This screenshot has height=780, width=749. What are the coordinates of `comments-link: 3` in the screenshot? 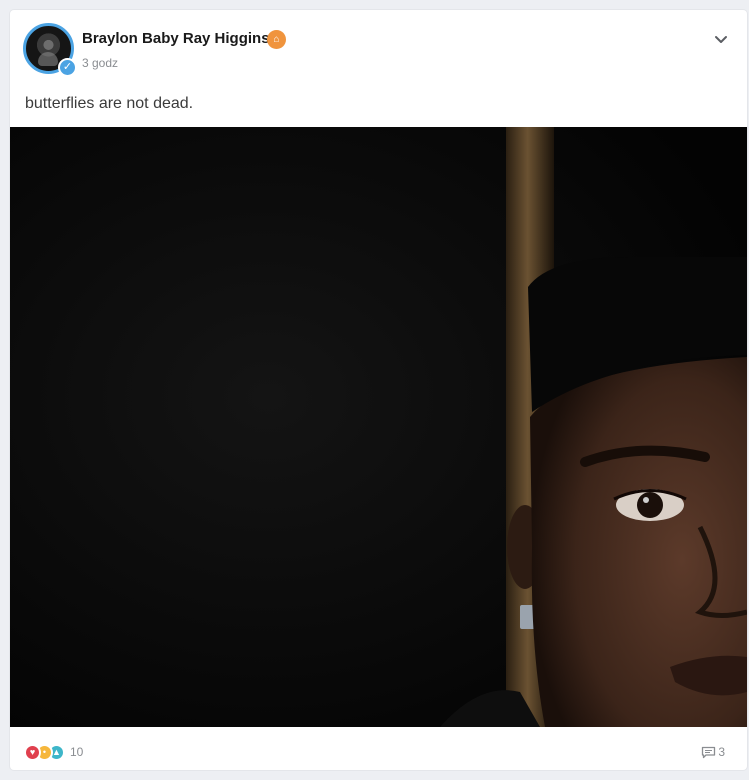 It's located at (713, 752).